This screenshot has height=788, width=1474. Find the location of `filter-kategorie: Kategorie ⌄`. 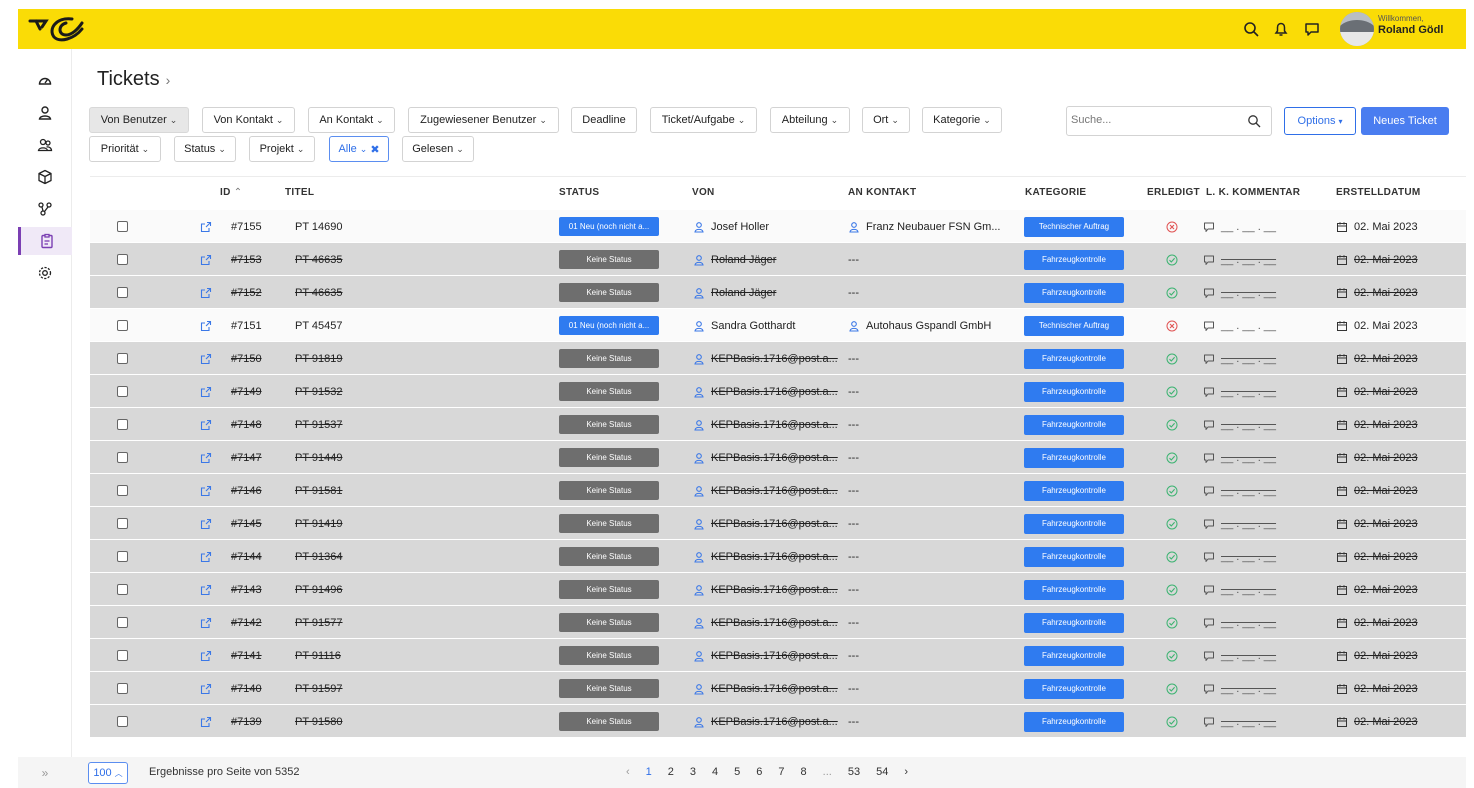

filter-kategorie: Kategorie ⌄ is located at coordinates (962, 120).